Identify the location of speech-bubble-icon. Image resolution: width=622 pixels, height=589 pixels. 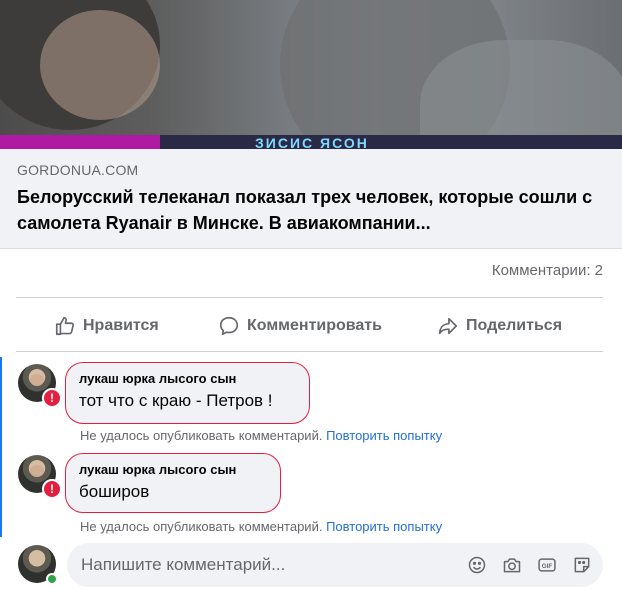
(229, 325).